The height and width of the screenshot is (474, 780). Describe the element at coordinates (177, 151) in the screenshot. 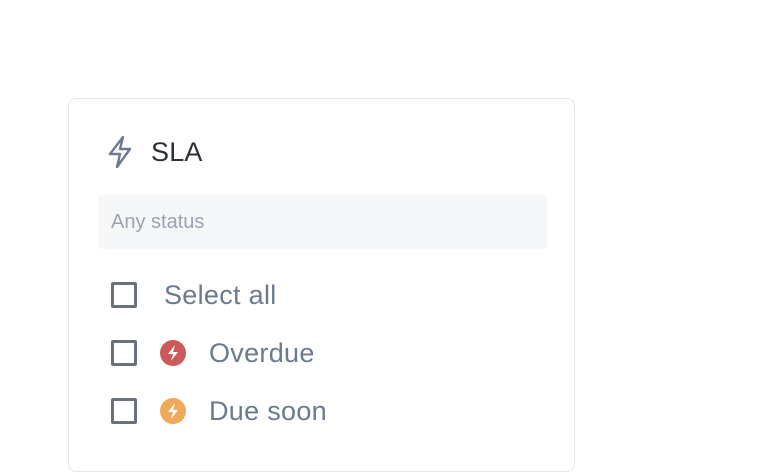

I see `panel-title: SLA` at that location.